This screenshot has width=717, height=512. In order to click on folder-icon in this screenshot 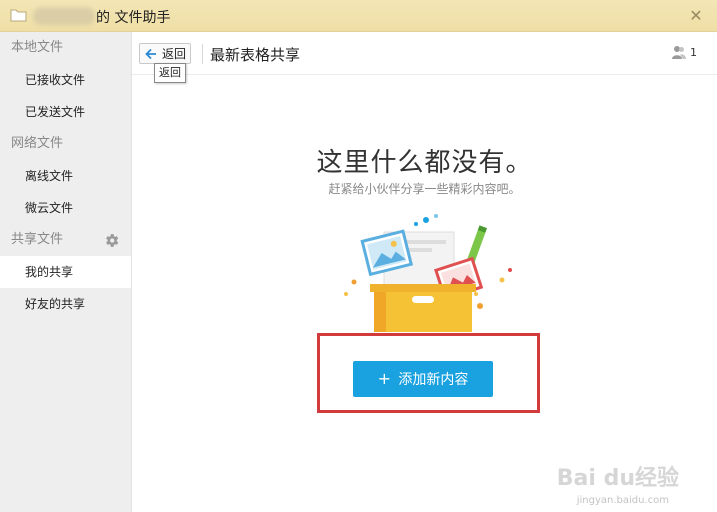, I will do `click(18, 15)`.